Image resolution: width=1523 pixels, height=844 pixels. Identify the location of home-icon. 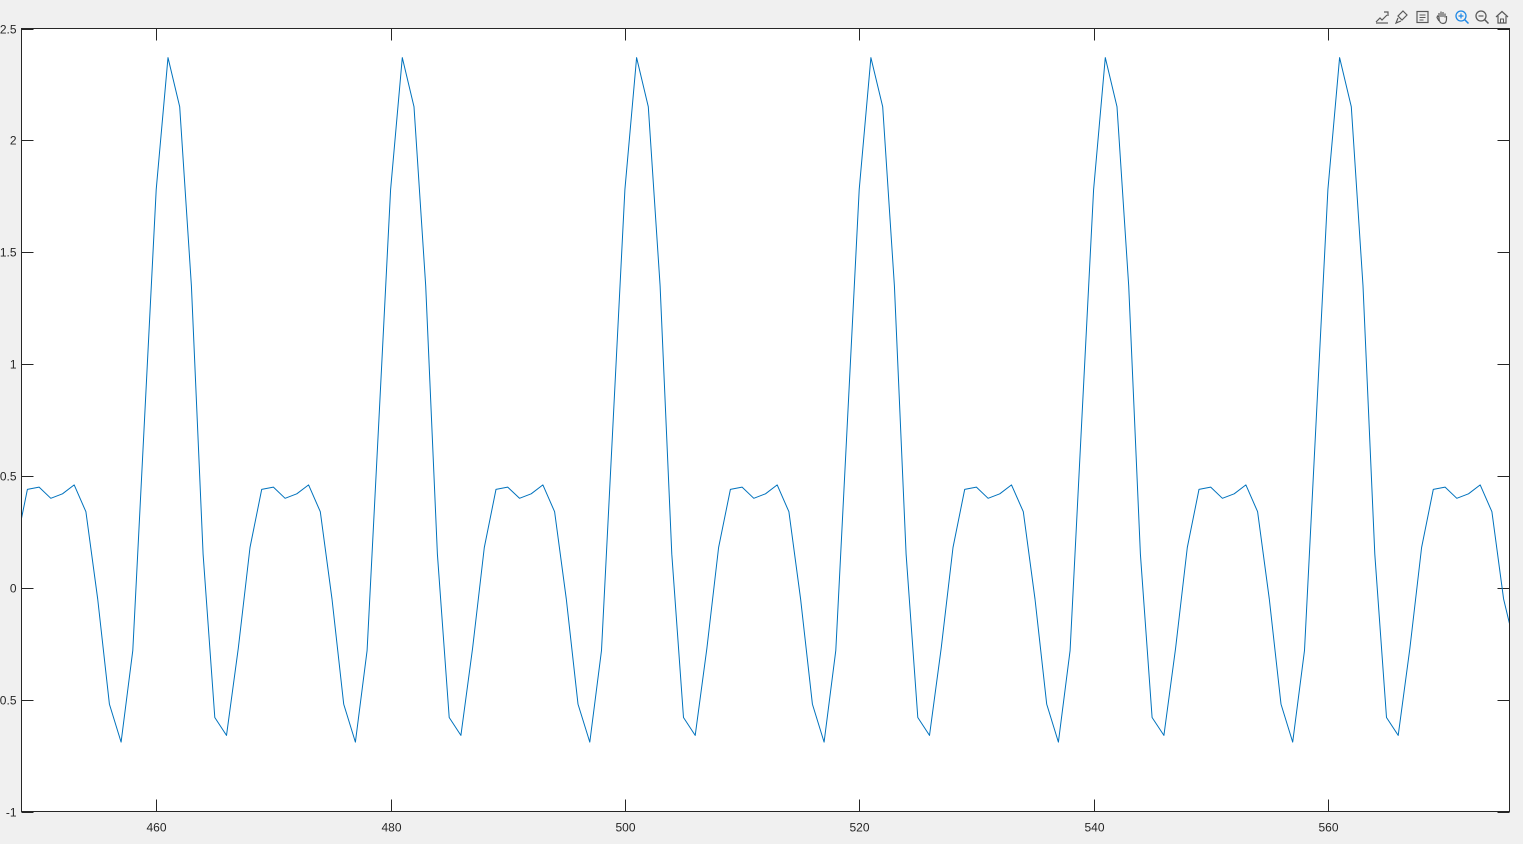
(1502, 17).